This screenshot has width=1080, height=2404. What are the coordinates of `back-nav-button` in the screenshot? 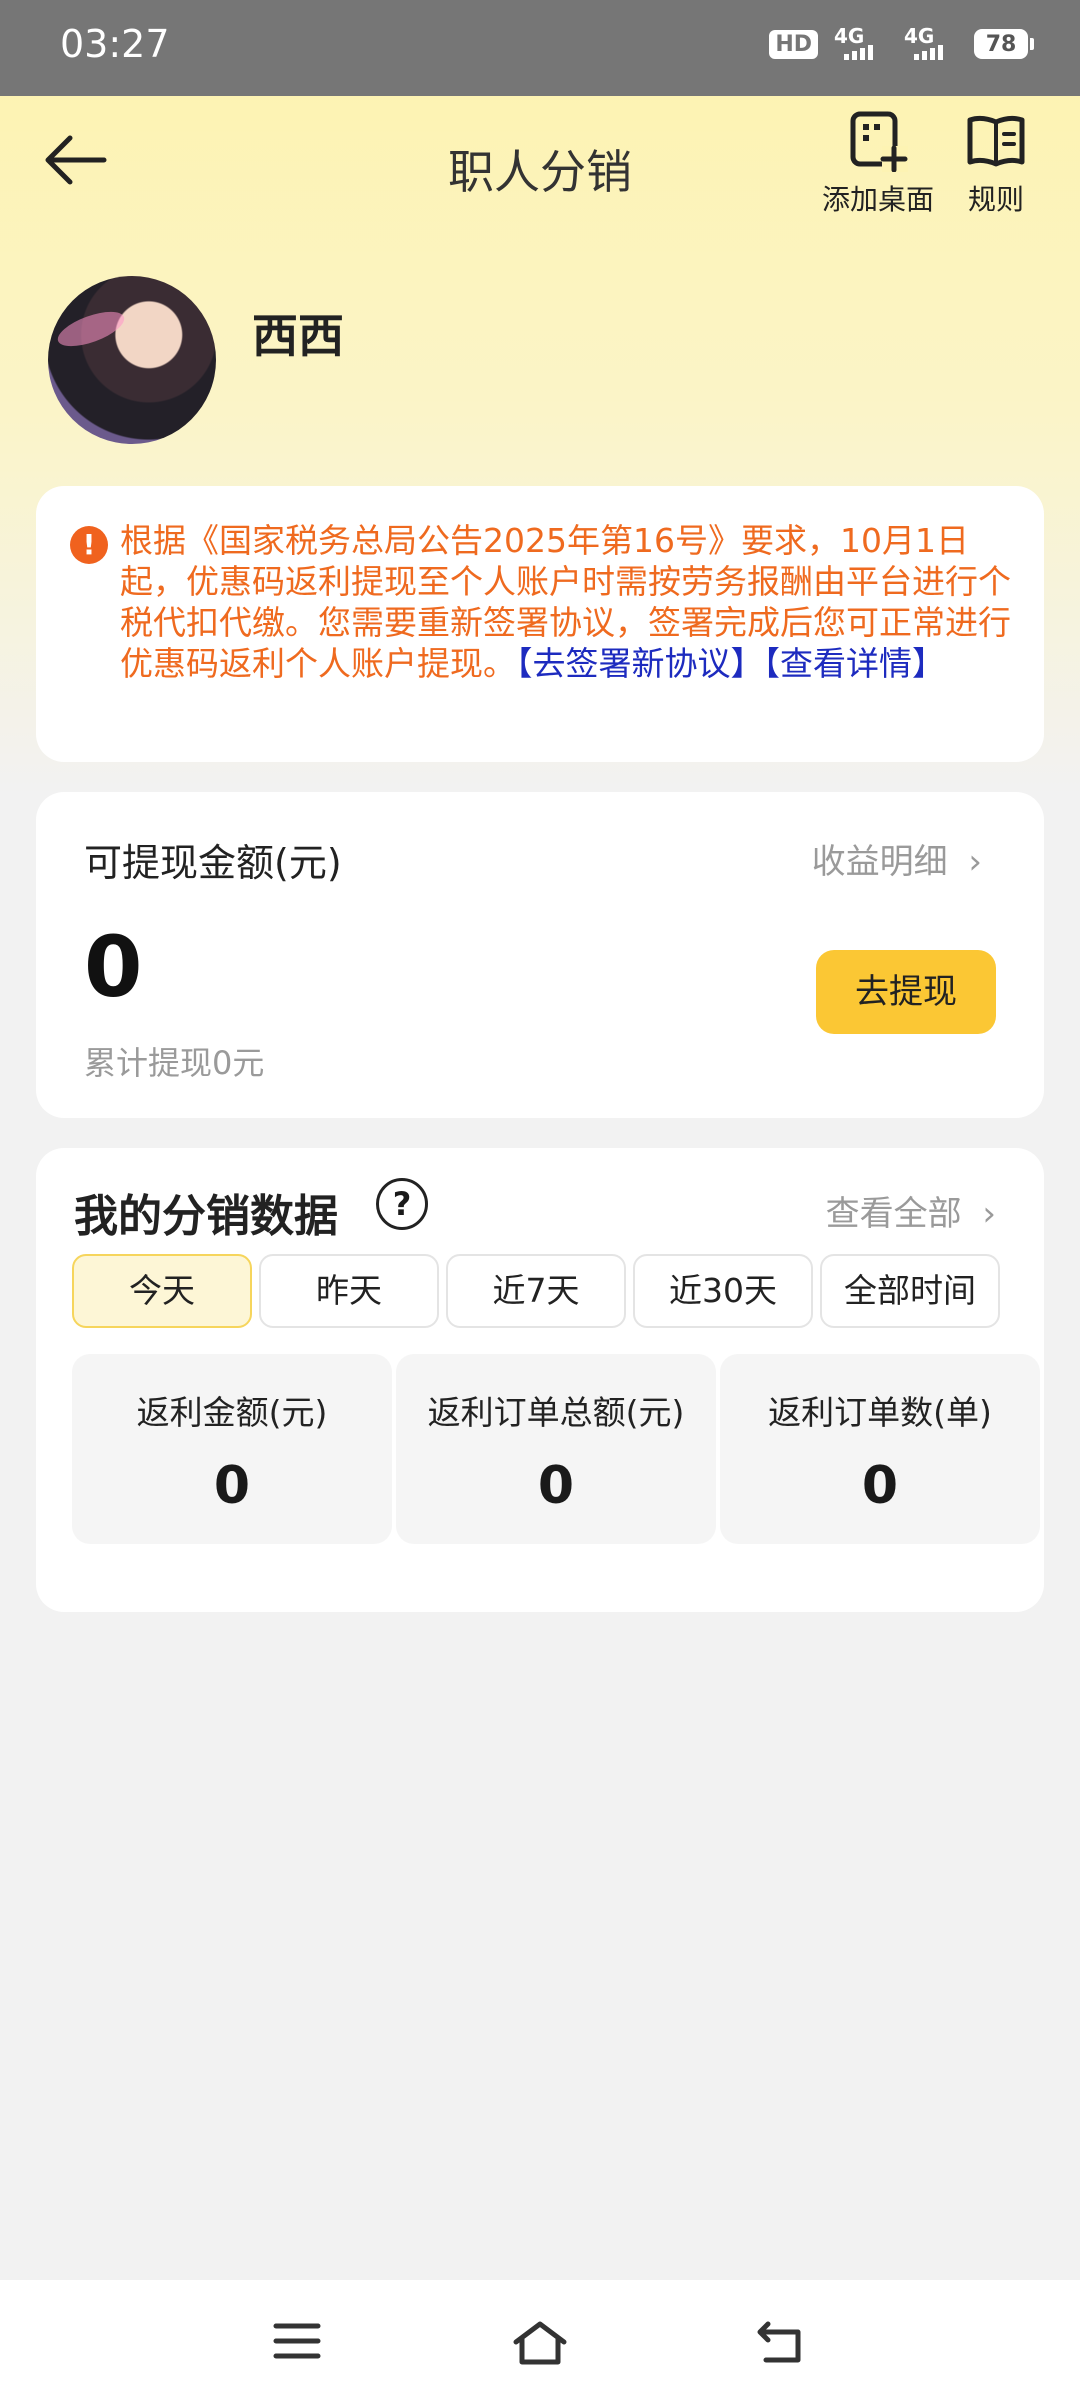 It's located at (780, 2344).